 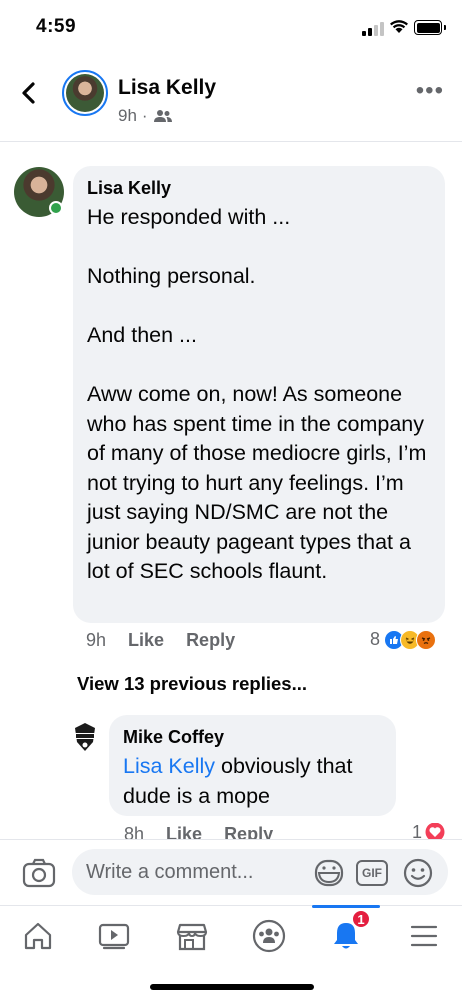 I want to click on tab-menu, so click(x=424, y=936).